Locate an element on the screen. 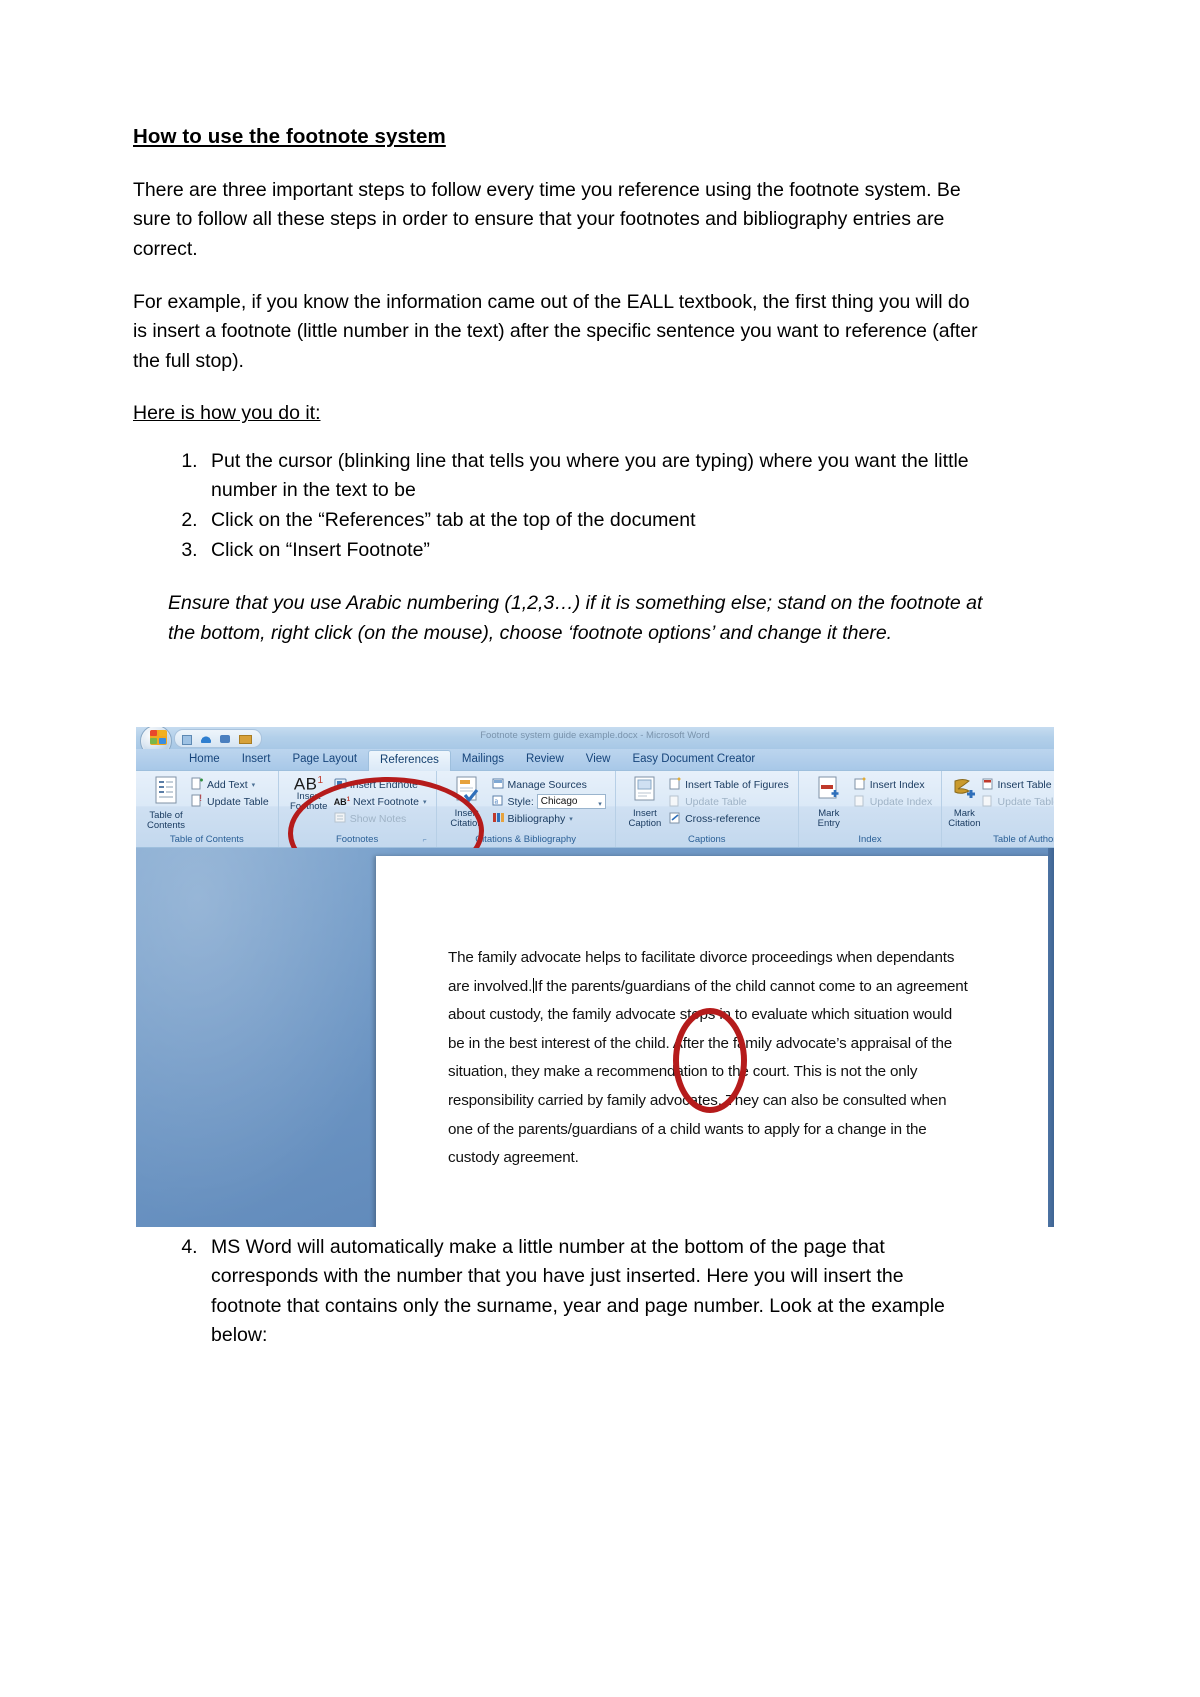 The image size is (1200, 1697). insert-table-of-figures-label: Insert Table of Figures is located at coordinates (737, 784).